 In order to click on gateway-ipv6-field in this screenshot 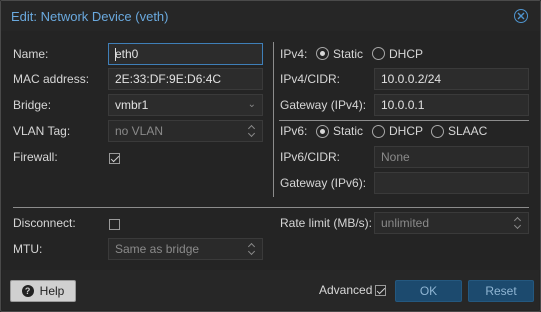, I will do `click(451, 183)`.